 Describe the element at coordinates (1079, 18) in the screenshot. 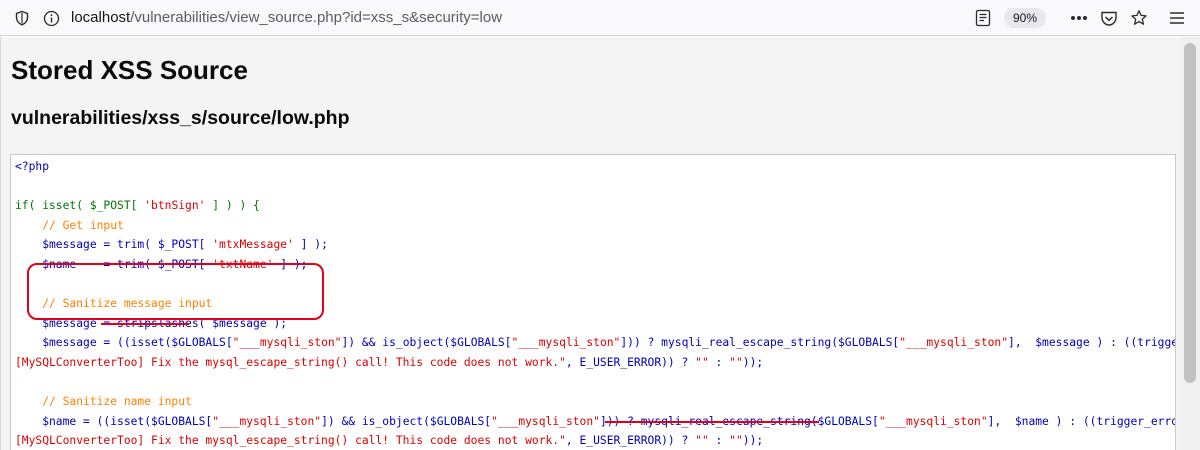

I see `more-icon` at that location.